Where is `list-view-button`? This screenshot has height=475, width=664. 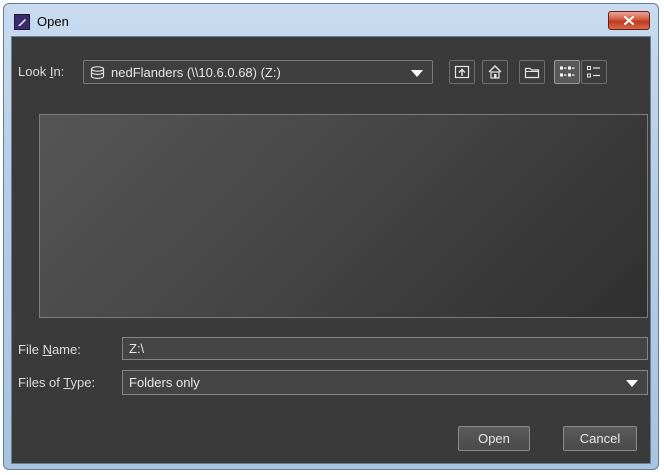
list-view-button is located at coordinates (567, 72).